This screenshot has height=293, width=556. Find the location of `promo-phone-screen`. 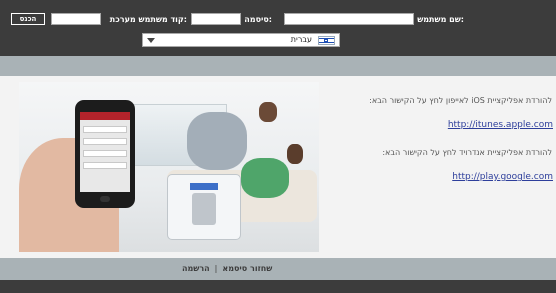

promo-phone-screen is located at coordinates (105, 152).